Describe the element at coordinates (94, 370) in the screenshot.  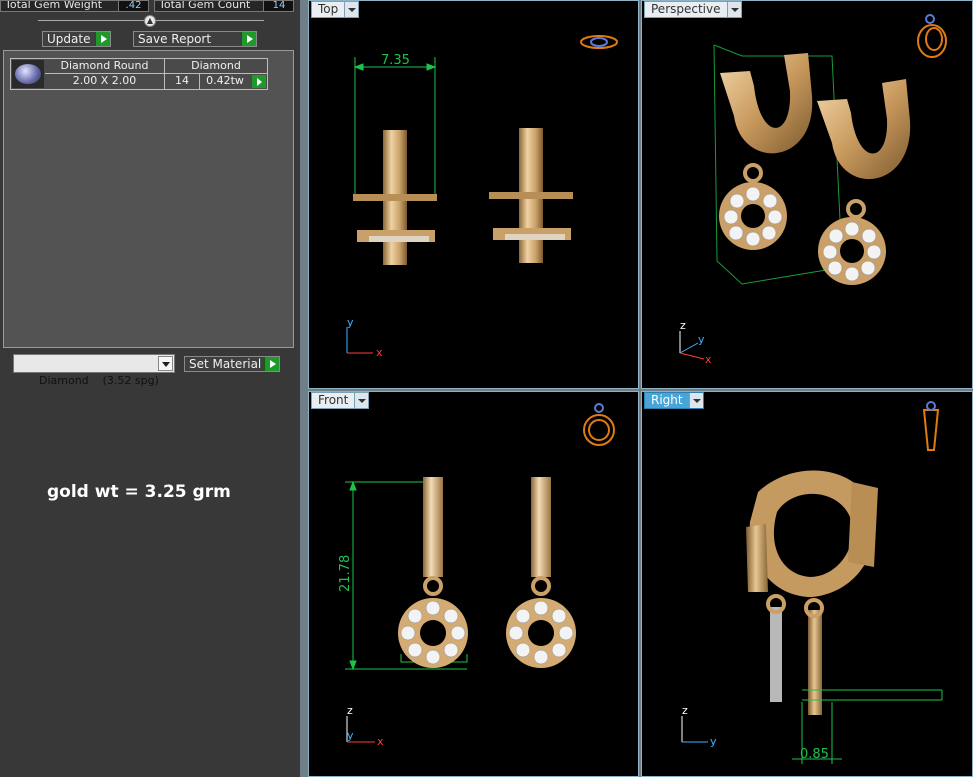
I see `material-select: Diamond (3.52 spg)` at that location.